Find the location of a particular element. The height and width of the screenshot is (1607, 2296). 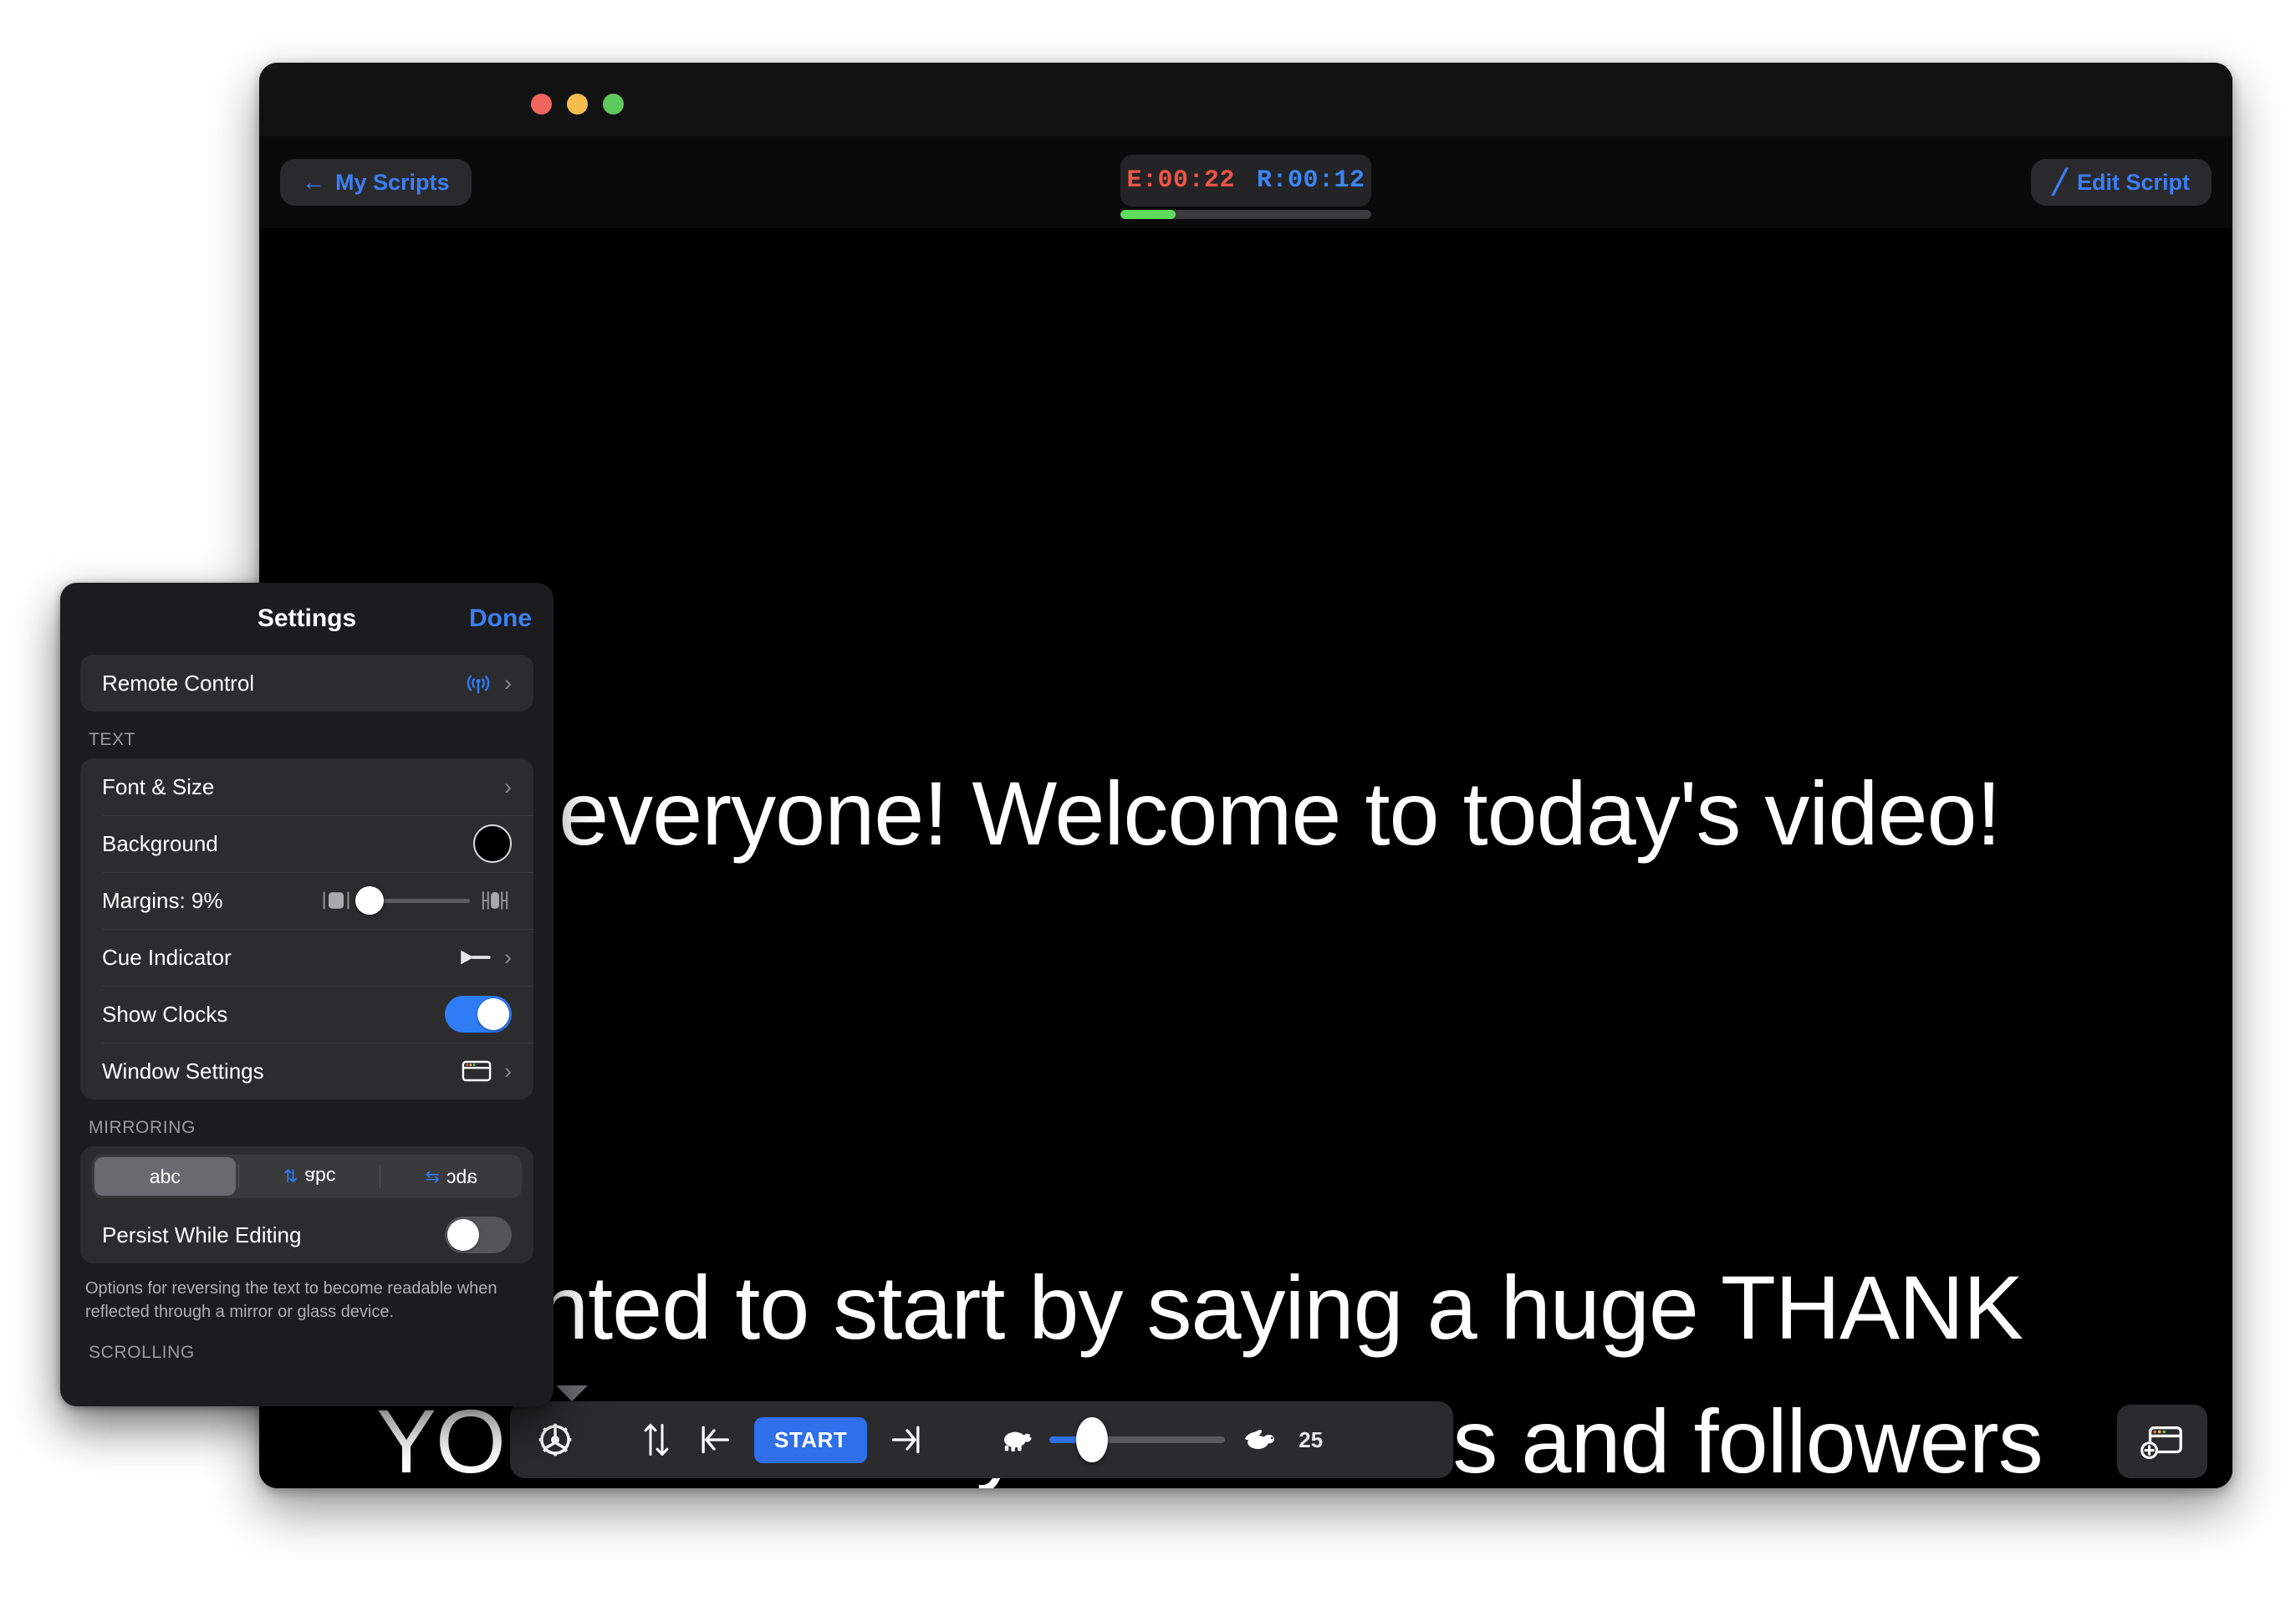

speed-value: 25 is located at coordinates (1311, 1439).